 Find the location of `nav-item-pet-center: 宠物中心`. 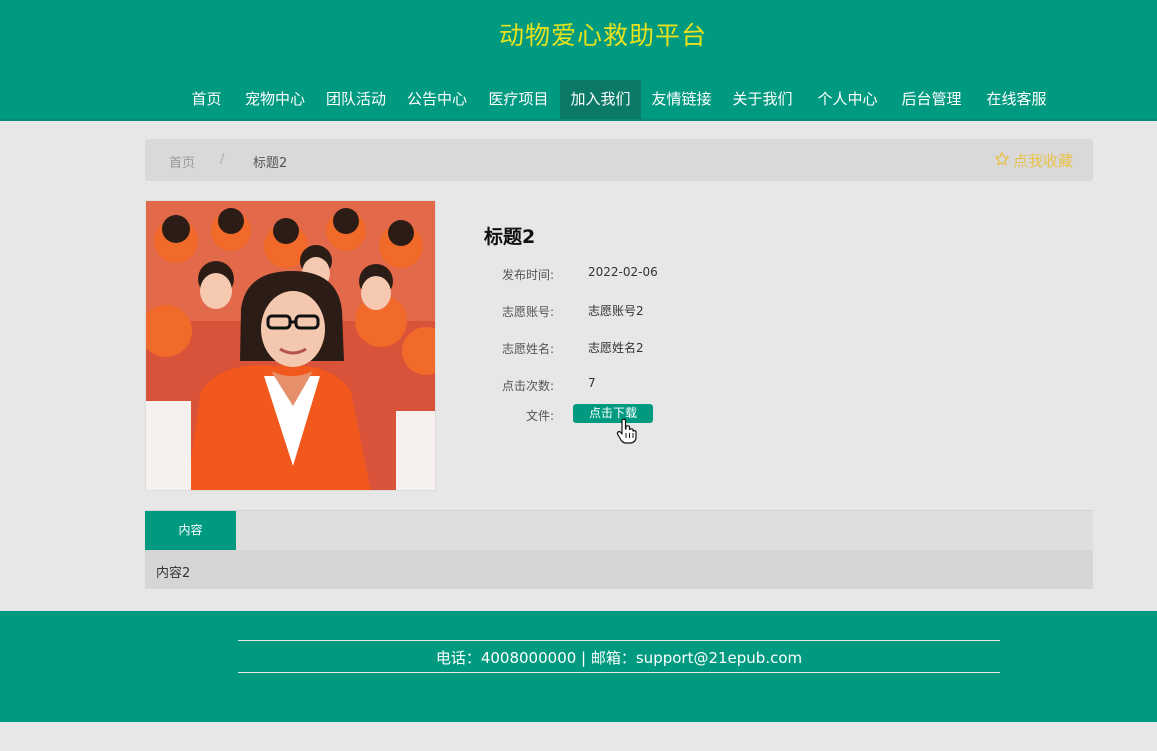

nav-item-pet-center: 宠物中心 is located at coordinates (275, 99).